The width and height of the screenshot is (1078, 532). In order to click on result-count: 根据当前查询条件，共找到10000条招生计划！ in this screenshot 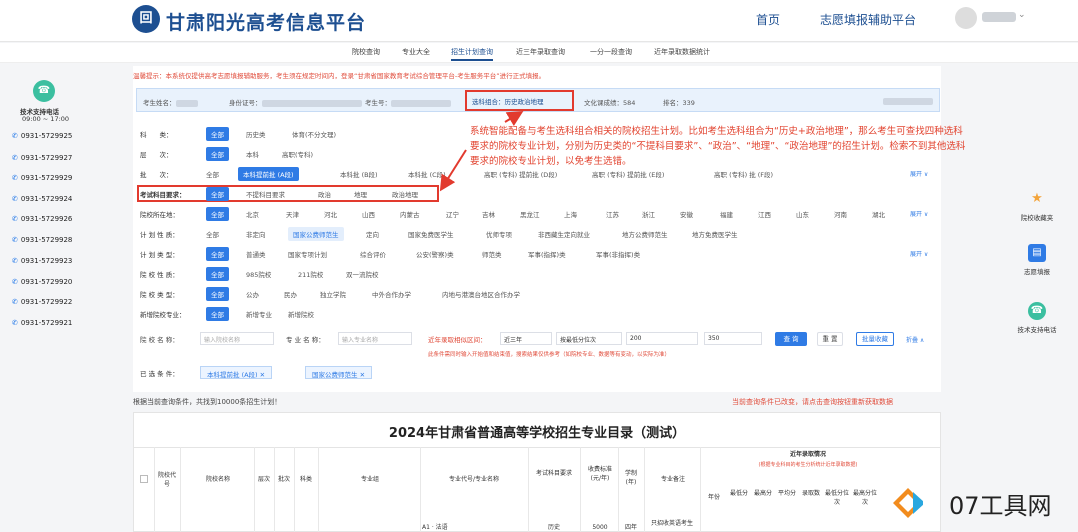, I will do `click(207, 402)`.